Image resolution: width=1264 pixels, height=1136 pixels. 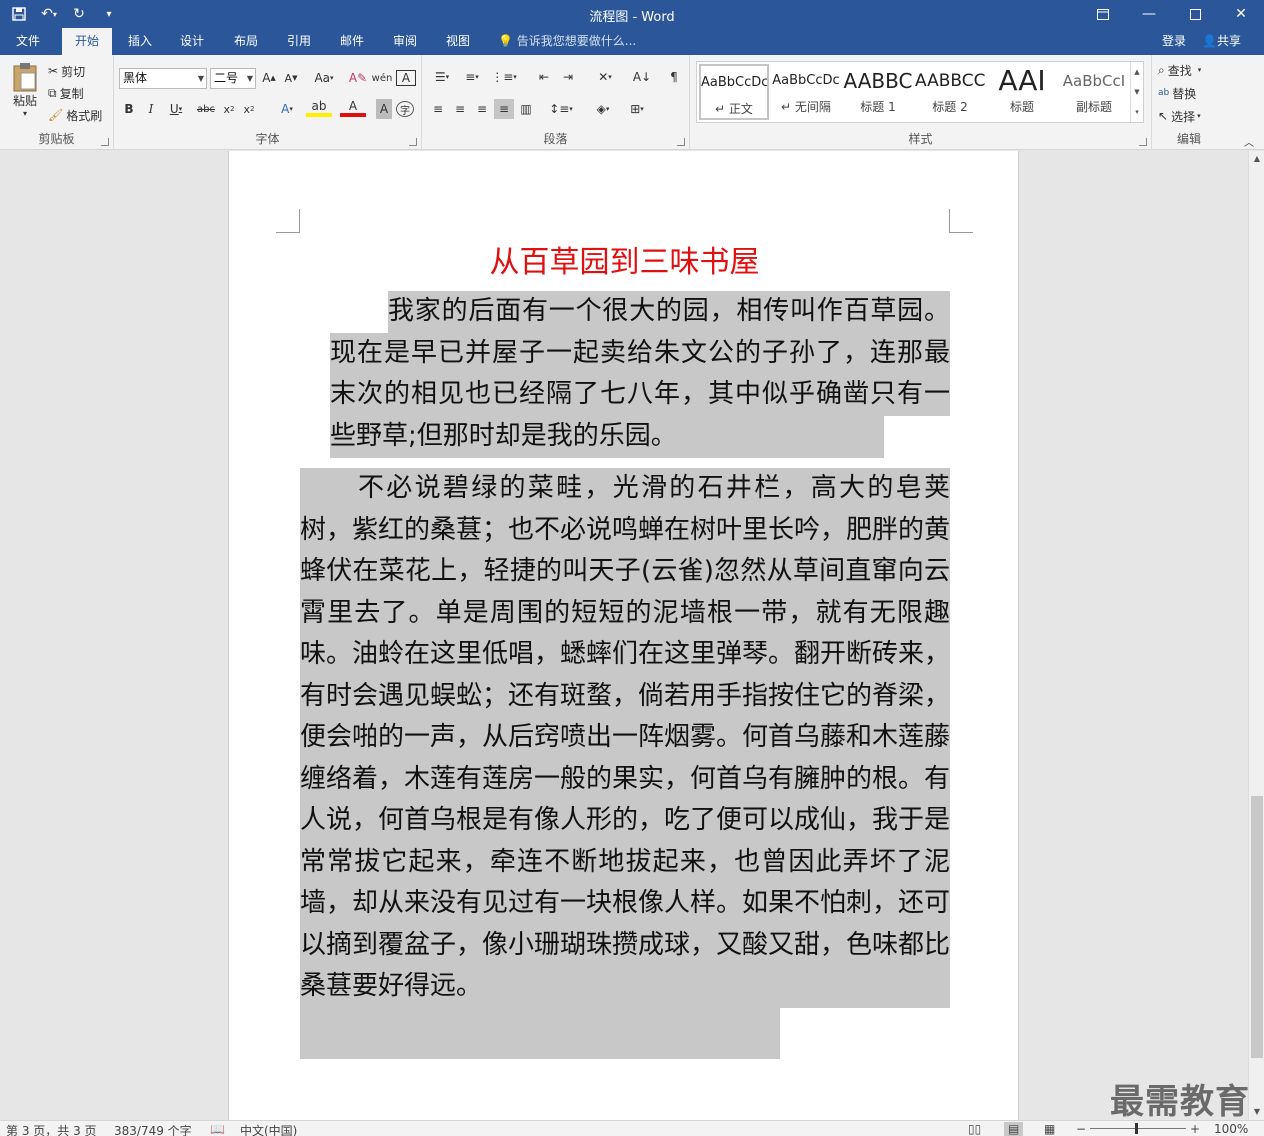 What do you see at coordinates (246, 41) in the screenshot?
I see `tab-layout: 布局` at bounding box center [246, 41].